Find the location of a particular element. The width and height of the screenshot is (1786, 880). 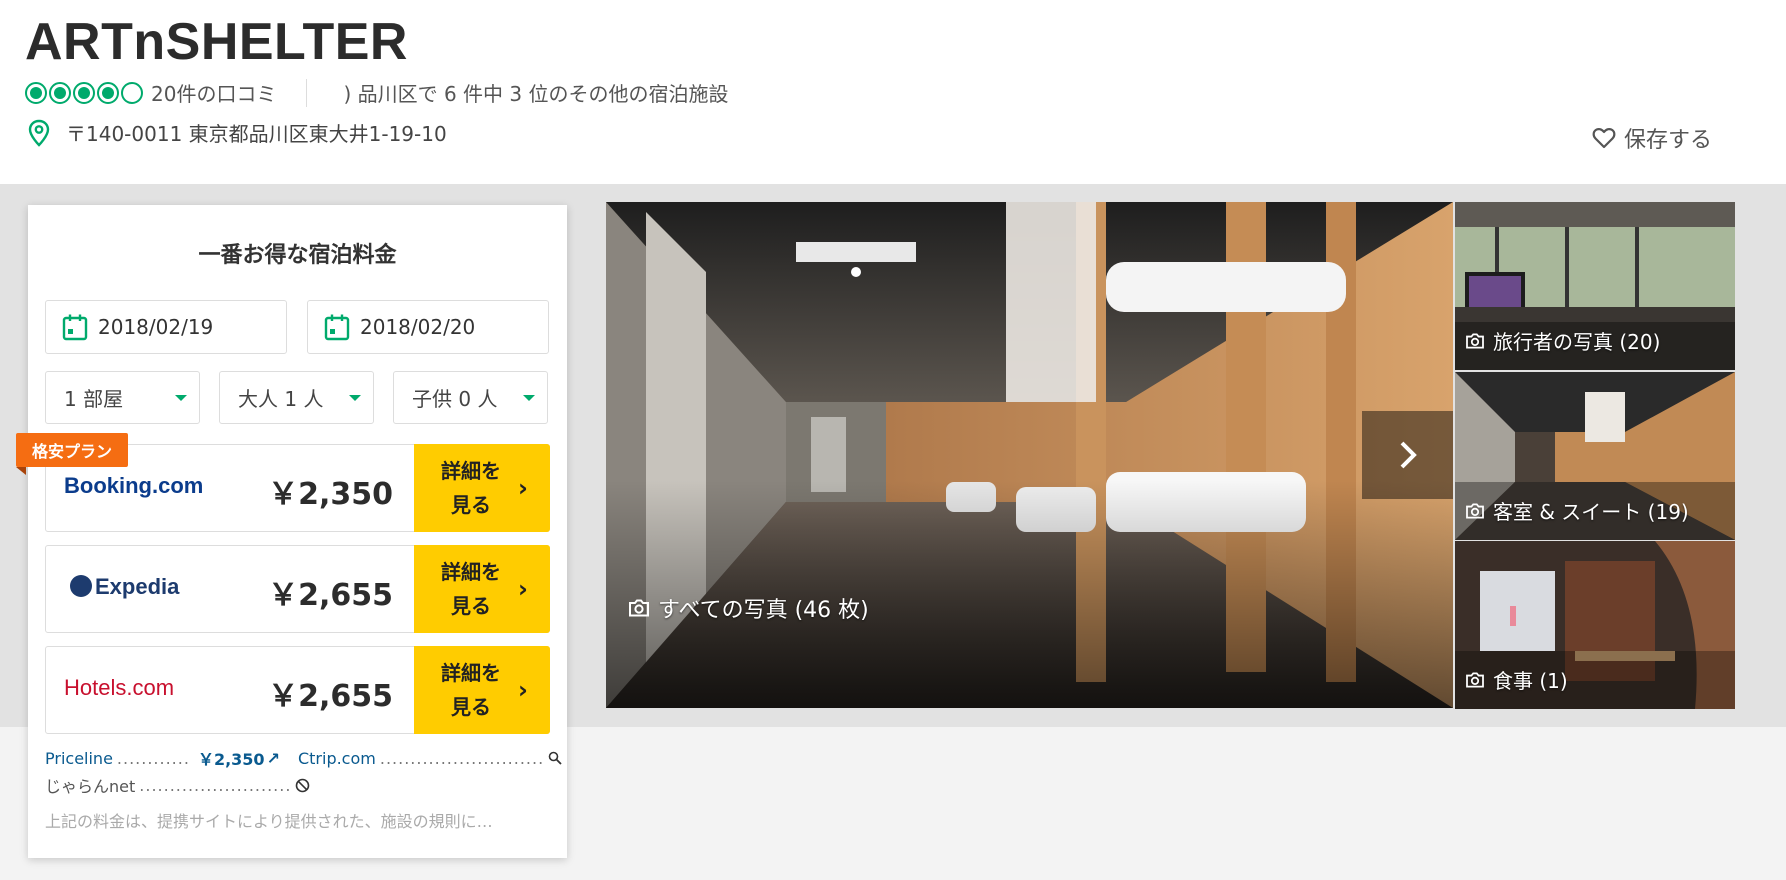

chevron-right-icon is located at coordinates (1408, 455).